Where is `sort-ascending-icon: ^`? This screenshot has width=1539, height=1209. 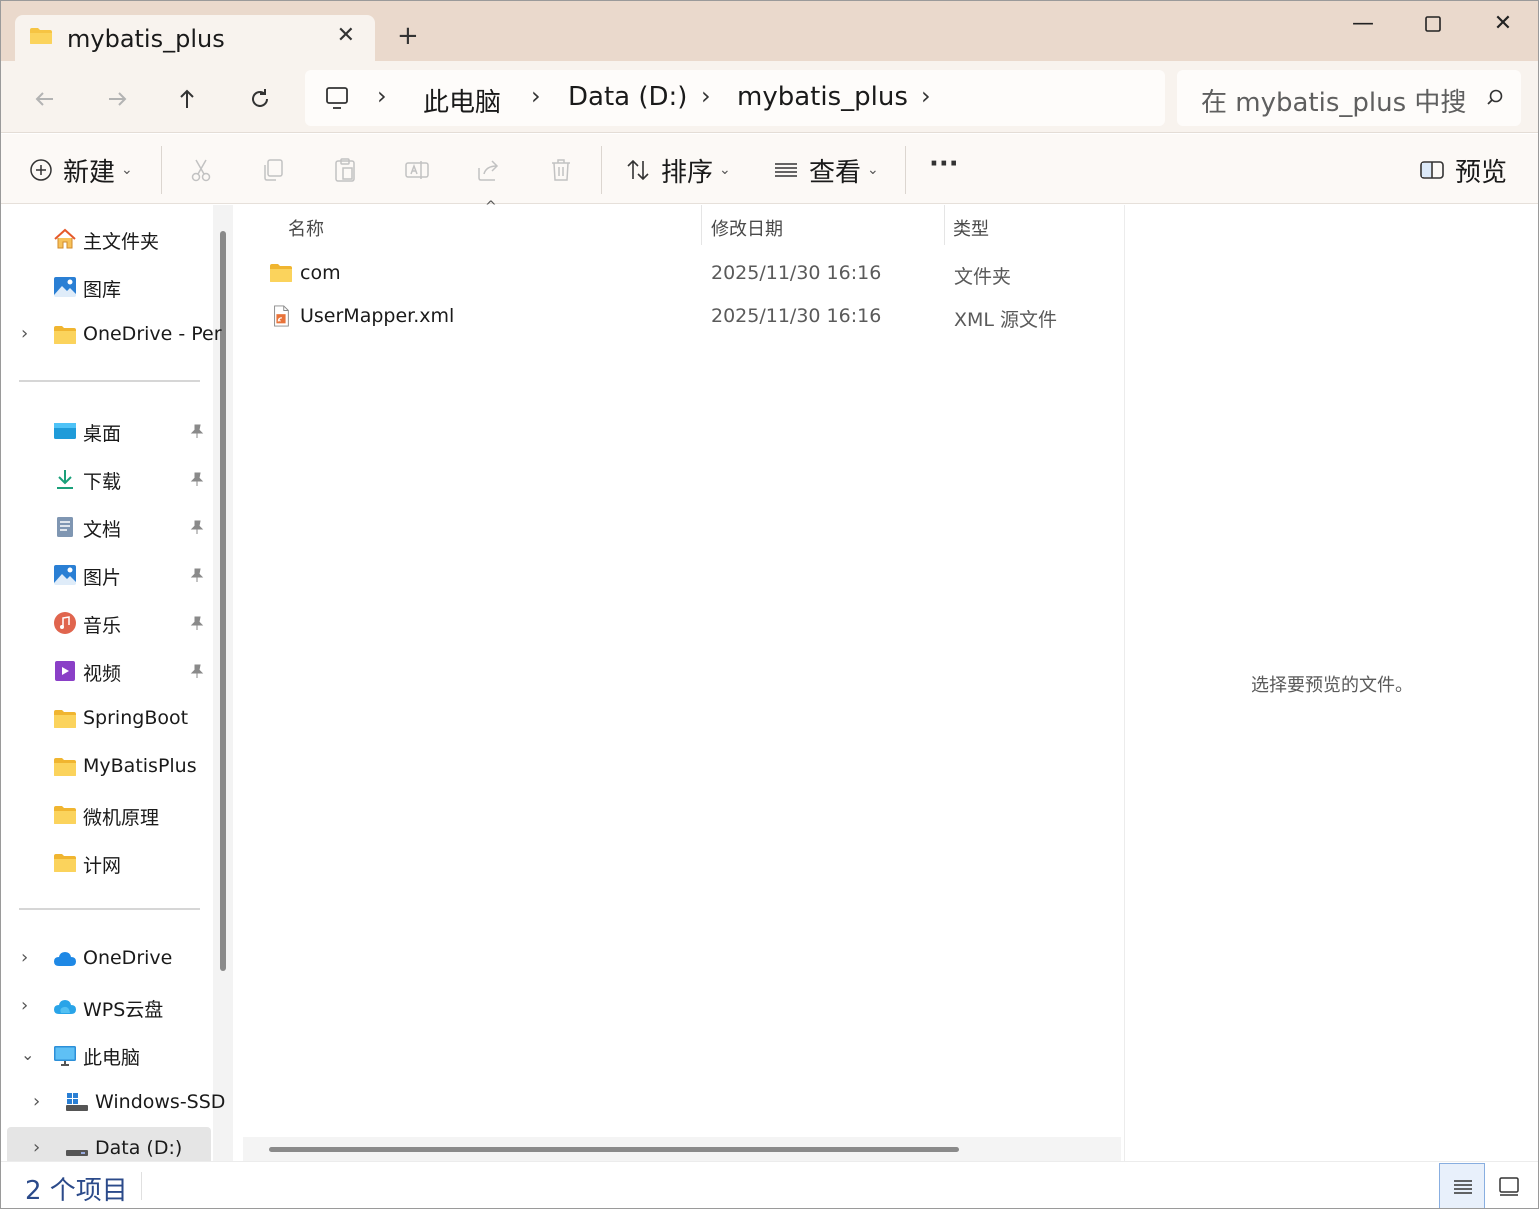 sort-ascending-icon: ^ is located at coordinates (491, 207).